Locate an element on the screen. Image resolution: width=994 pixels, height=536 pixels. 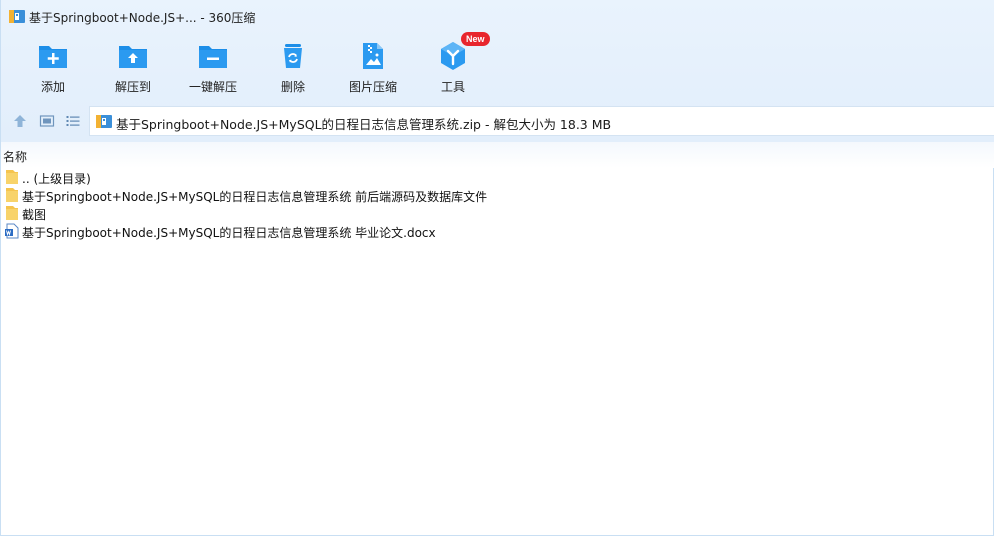
tools-button: New 工具 is located at coordinates (453, 65).